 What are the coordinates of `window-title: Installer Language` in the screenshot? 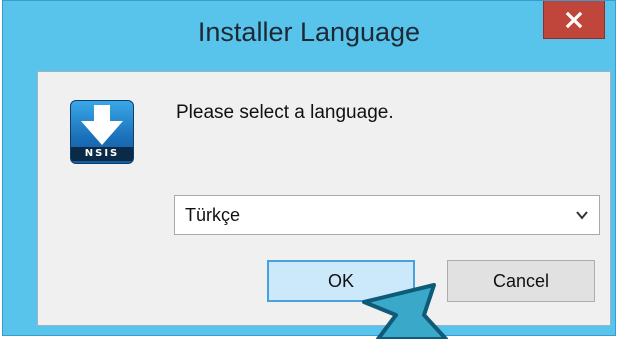 It's located at (309, 32).